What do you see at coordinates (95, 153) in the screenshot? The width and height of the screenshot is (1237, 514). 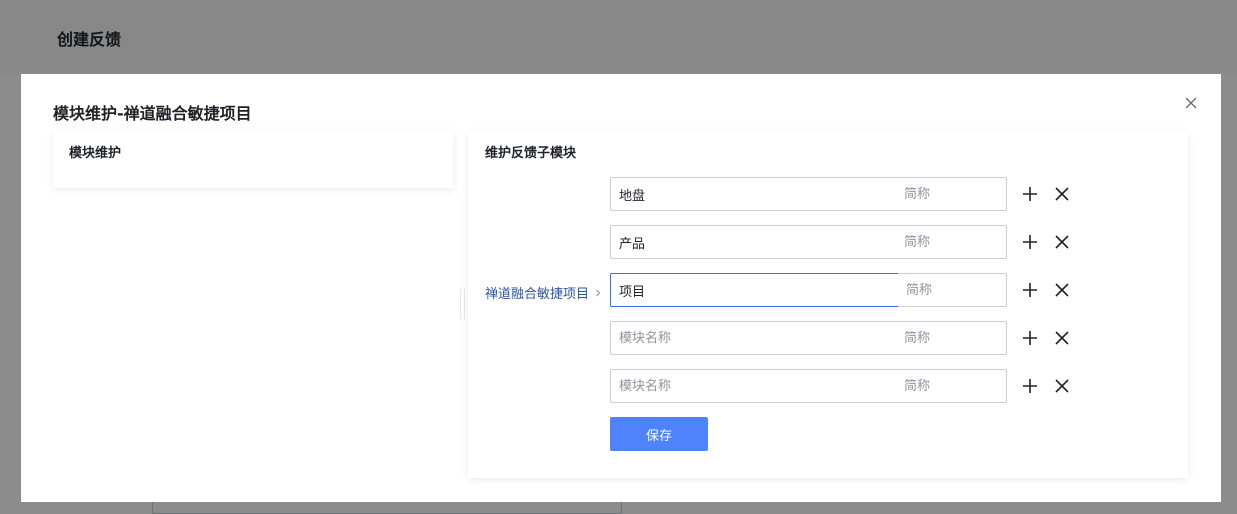 I see `module-tree-title: 模块维护` at bounding box center [95, 153].